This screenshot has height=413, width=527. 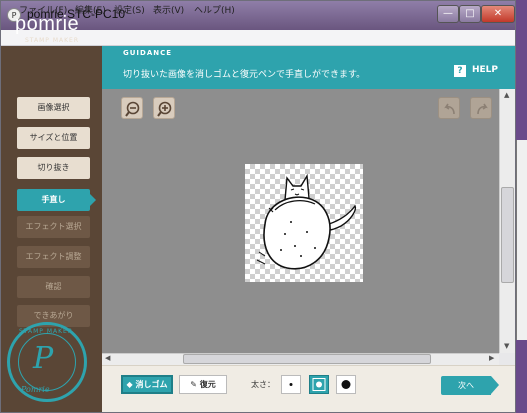 I want to click on vertical-scroll-thumb, so click(x=507, y=235).